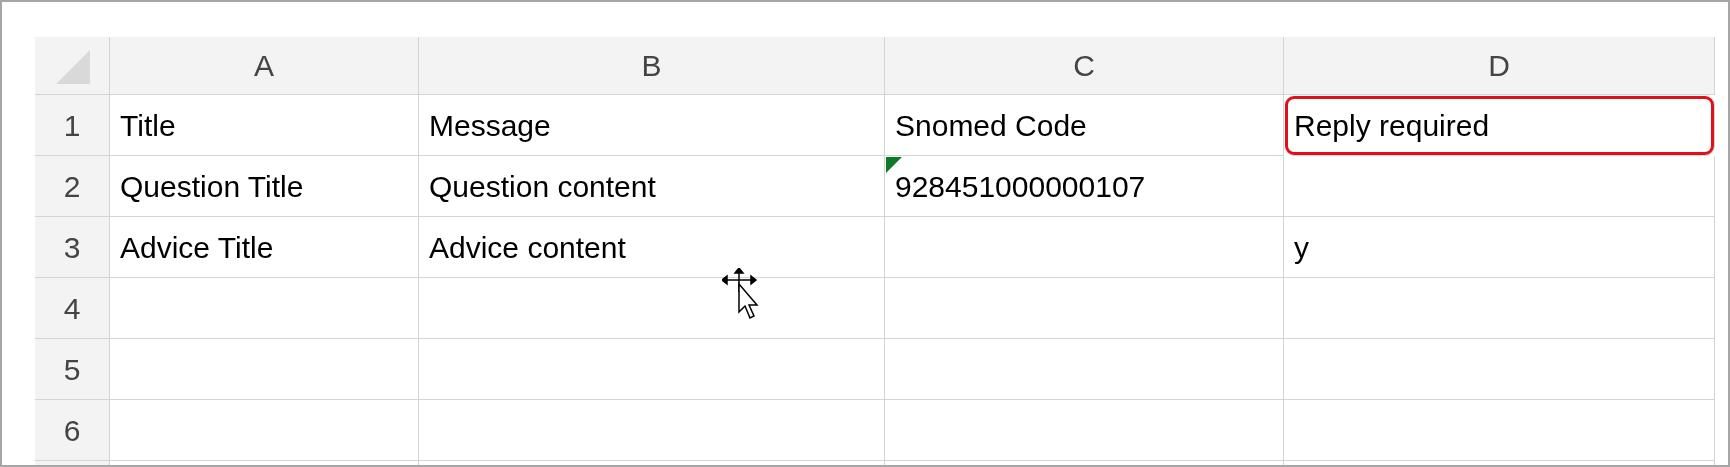  I want to click on row-header: 3, so click(72, 247).